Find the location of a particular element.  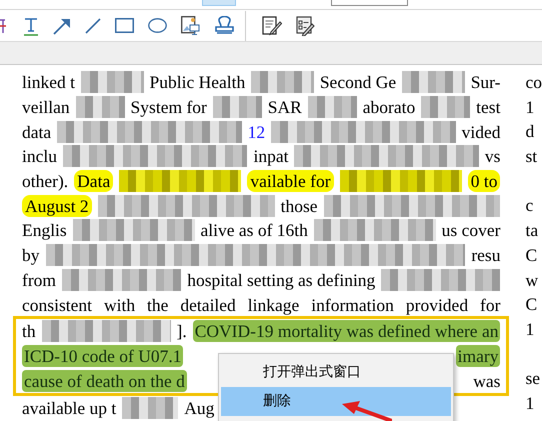

rectangle-icon is located at coordinates (124, 25).